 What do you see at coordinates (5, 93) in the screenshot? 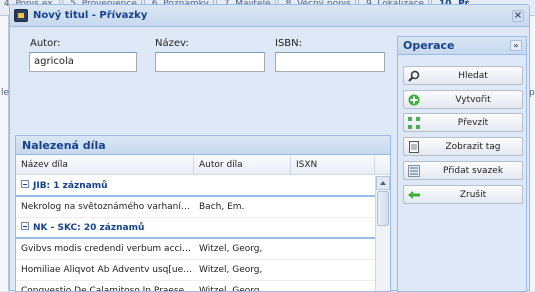
I see `left-edge-text: le` at bounding box center [5, 93].